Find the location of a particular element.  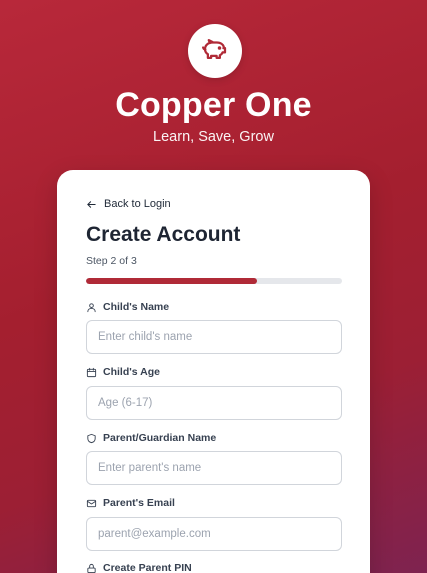

parent-name-label: Parent/Guardian Name is located at coordinates (151, 438).